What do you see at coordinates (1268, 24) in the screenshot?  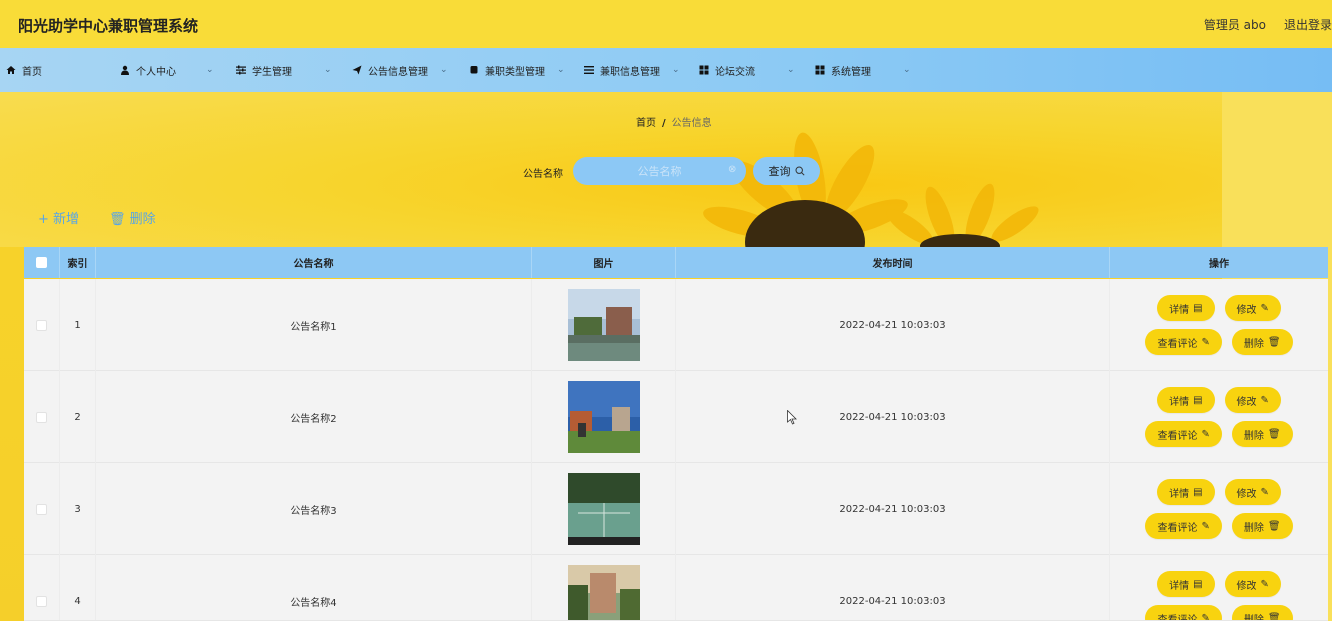 I see `user-area: 管理员 abo 退出登录` at bounding box center [1268, 24].